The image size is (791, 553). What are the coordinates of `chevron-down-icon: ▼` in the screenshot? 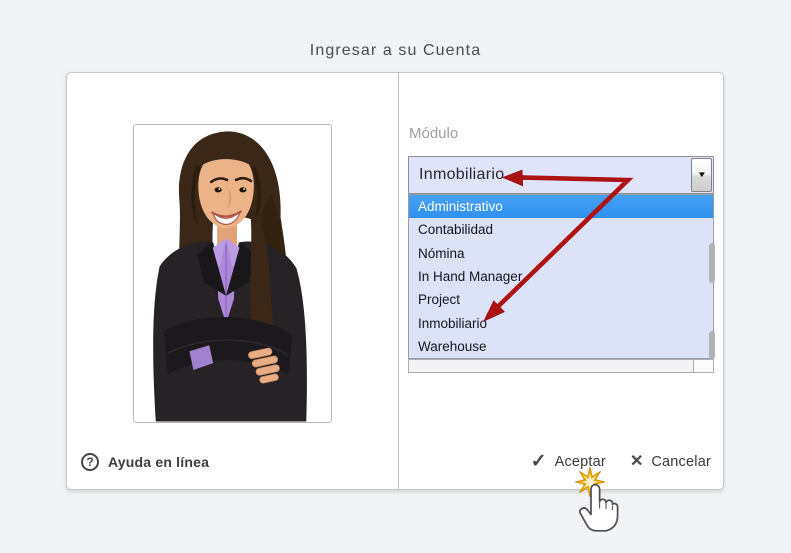 It's located at (701, 174).